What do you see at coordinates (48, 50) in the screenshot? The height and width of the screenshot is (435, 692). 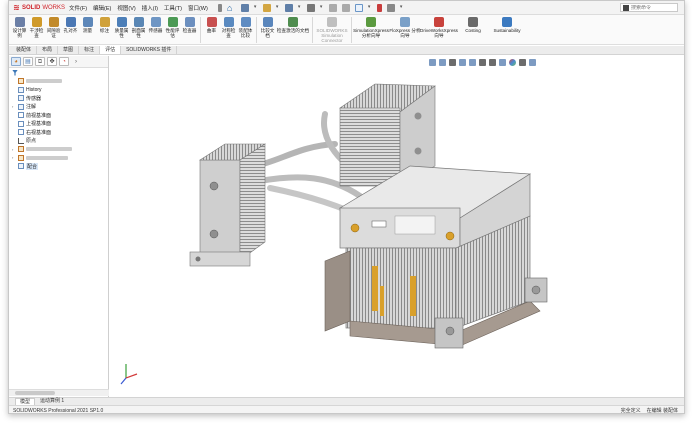 I see `tab-layout: 布局` at bounding box center [48, 50].